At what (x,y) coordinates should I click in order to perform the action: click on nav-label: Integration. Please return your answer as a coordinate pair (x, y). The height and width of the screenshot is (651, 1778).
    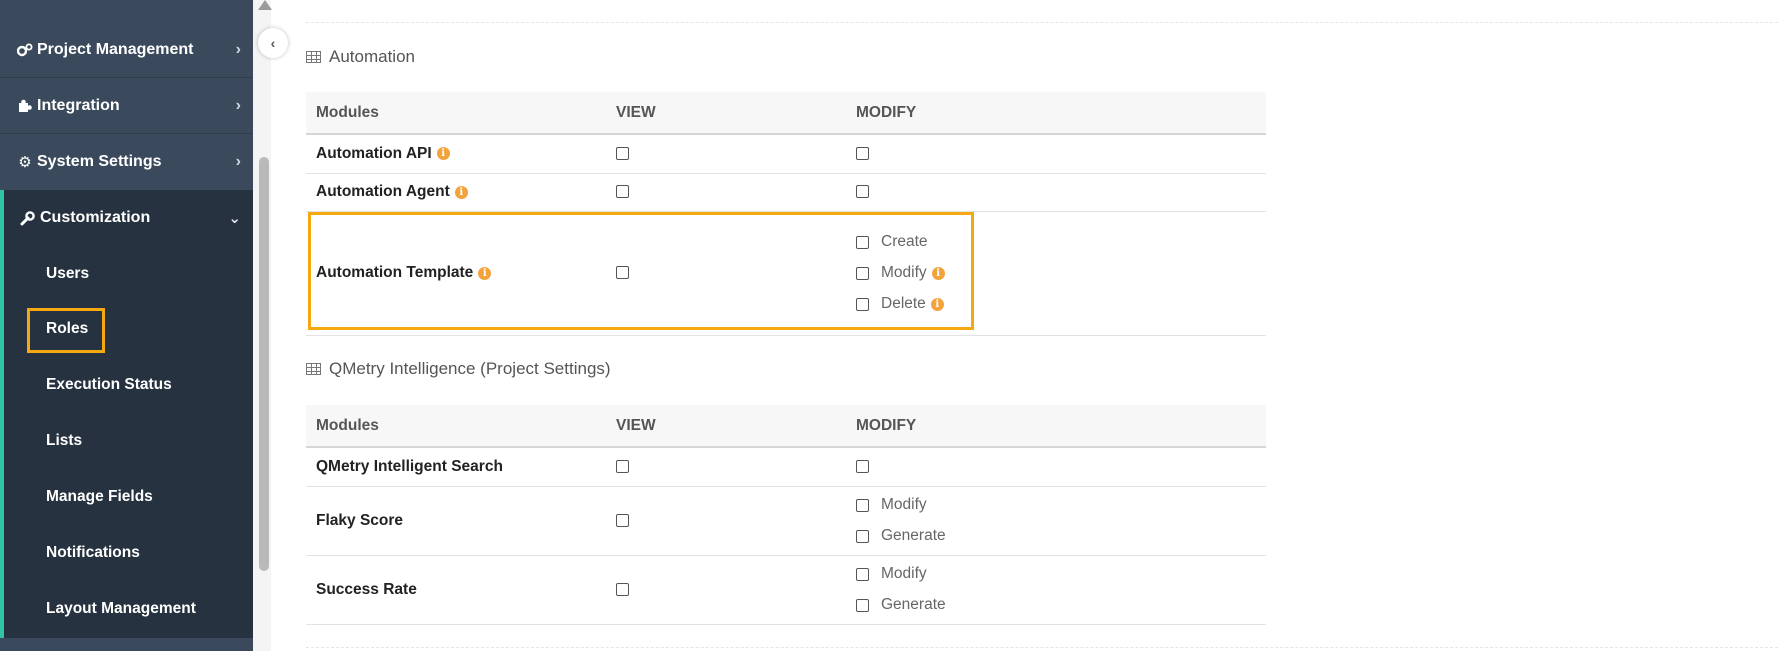
    Looking at the image, I should click on (78, 105).